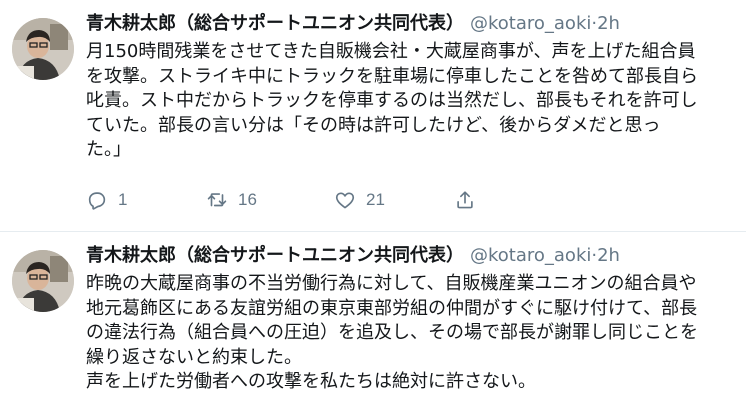  Describe the element at coordinates (123, 199) in the screenshot. I see `reply-count: 1` at that location.